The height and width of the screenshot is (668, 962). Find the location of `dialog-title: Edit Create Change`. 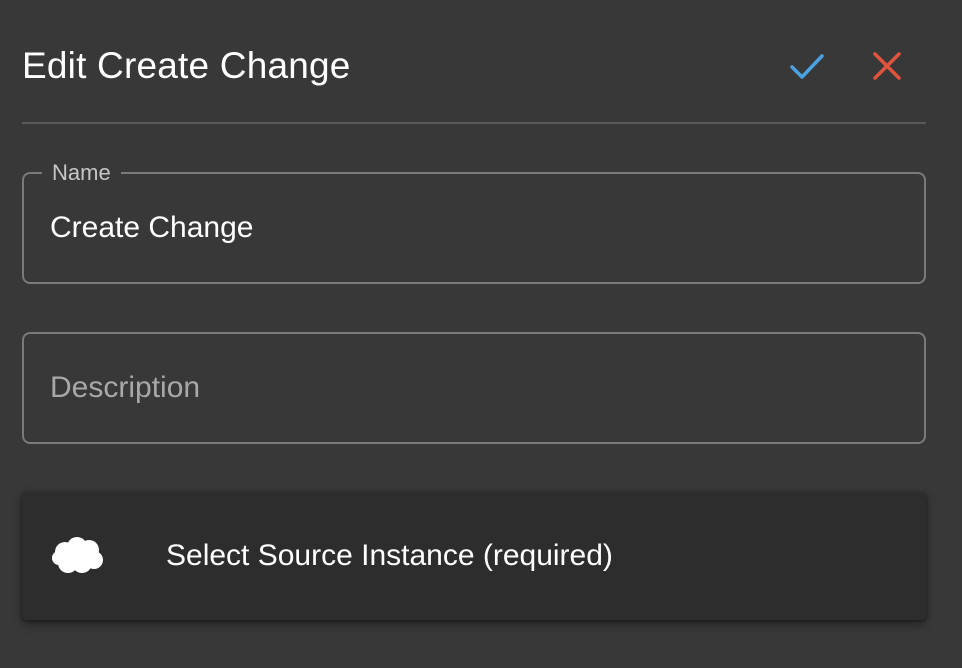

dialog-title: Edit Create Change is located at coordinates (186, 65).